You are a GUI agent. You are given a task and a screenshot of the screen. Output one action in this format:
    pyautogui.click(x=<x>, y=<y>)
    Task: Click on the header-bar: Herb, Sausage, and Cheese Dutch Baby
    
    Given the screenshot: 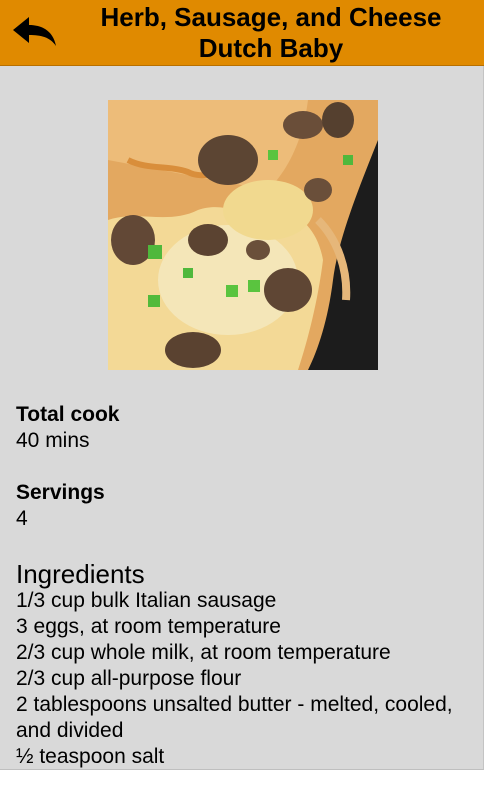 What is the action you would take?
    pyautogui.click(x=242, y=33)
    